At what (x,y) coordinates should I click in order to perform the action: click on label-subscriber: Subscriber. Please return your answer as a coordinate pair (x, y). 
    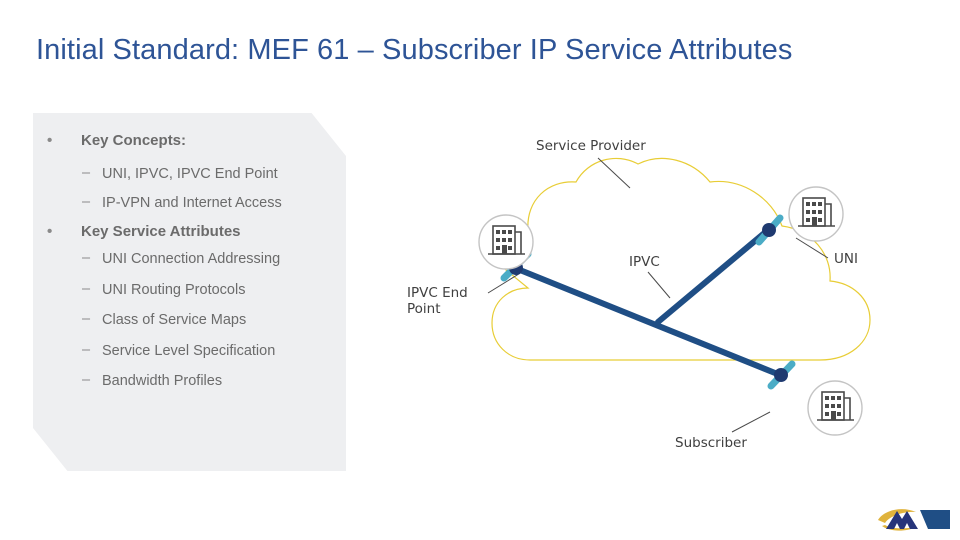
    Looking at the image, I should click on (711, 443).